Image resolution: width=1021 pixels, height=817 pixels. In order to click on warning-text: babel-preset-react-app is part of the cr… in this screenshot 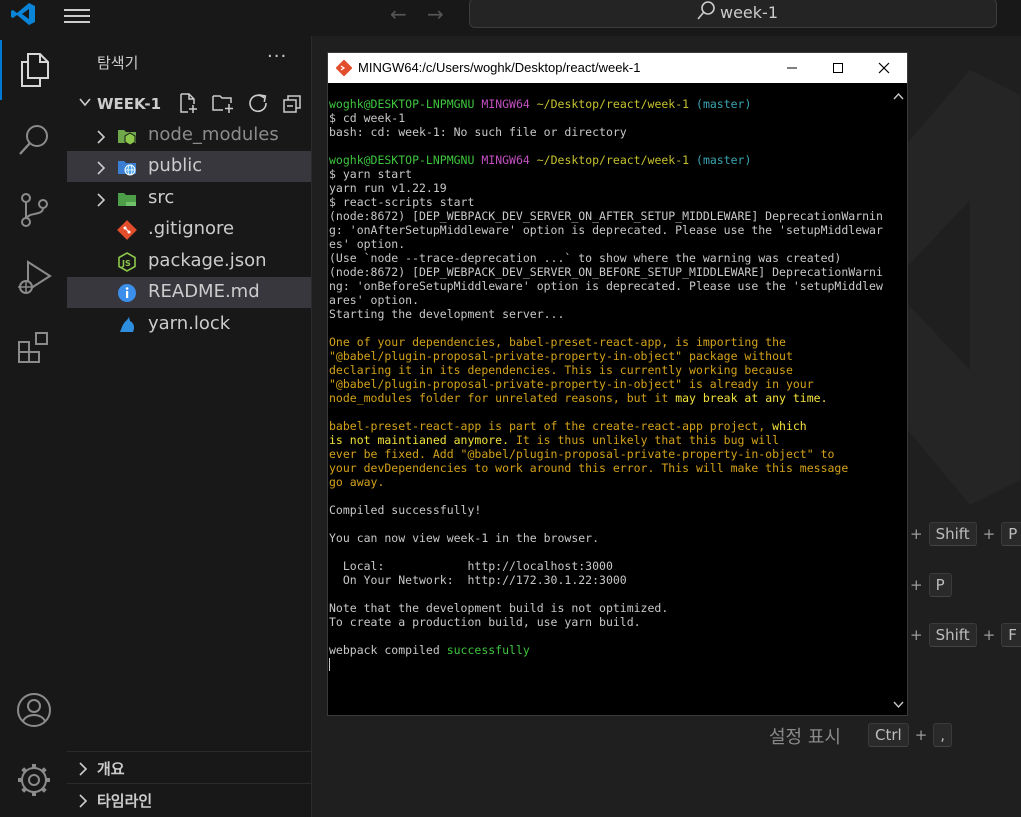, I will do `click(551, 426)`.